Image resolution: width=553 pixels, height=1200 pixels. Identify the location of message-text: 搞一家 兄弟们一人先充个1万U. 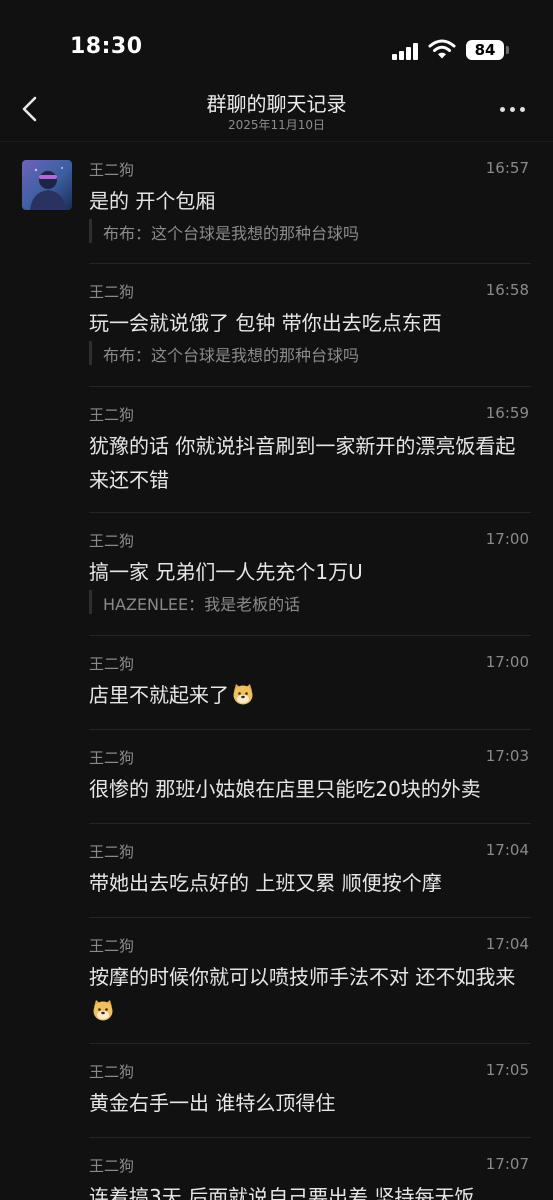
(226, 572).